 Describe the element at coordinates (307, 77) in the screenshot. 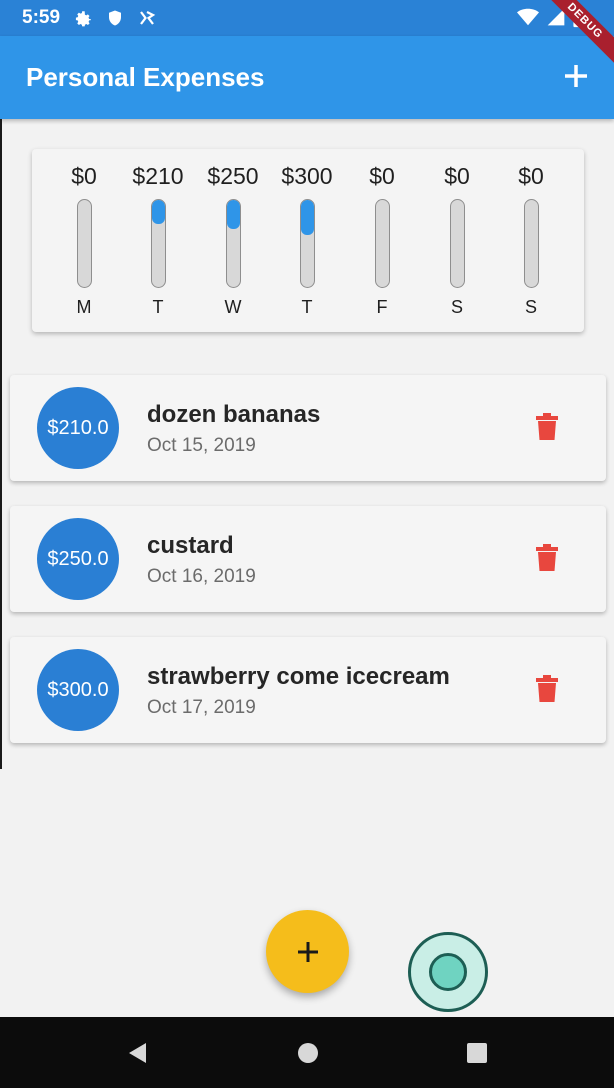

I see `app-bar: Personal Expenses` at that location.